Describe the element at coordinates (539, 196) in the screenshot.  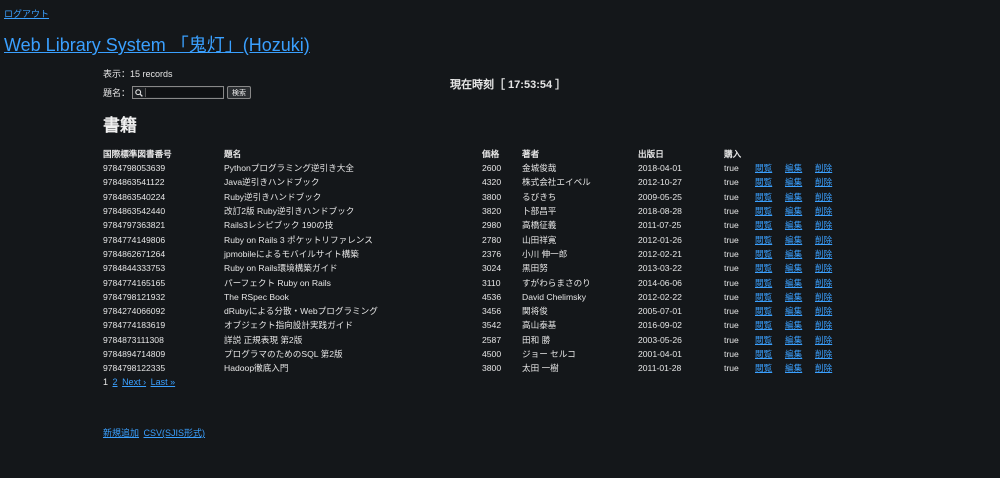
I see `cell-author: るびきち` at that location.